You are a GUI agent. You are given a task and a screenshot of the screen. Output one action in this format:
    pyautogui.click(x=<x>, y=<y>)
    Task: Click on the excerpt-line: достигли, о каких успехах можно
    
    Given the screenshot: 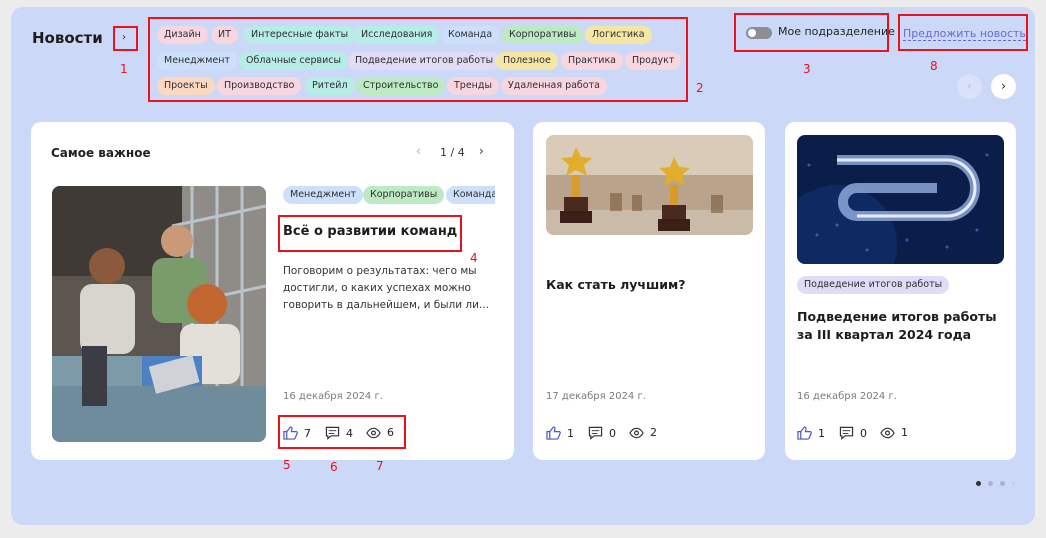 What is the action you would take?
    pyautogui.click(x=377, y=288)
    